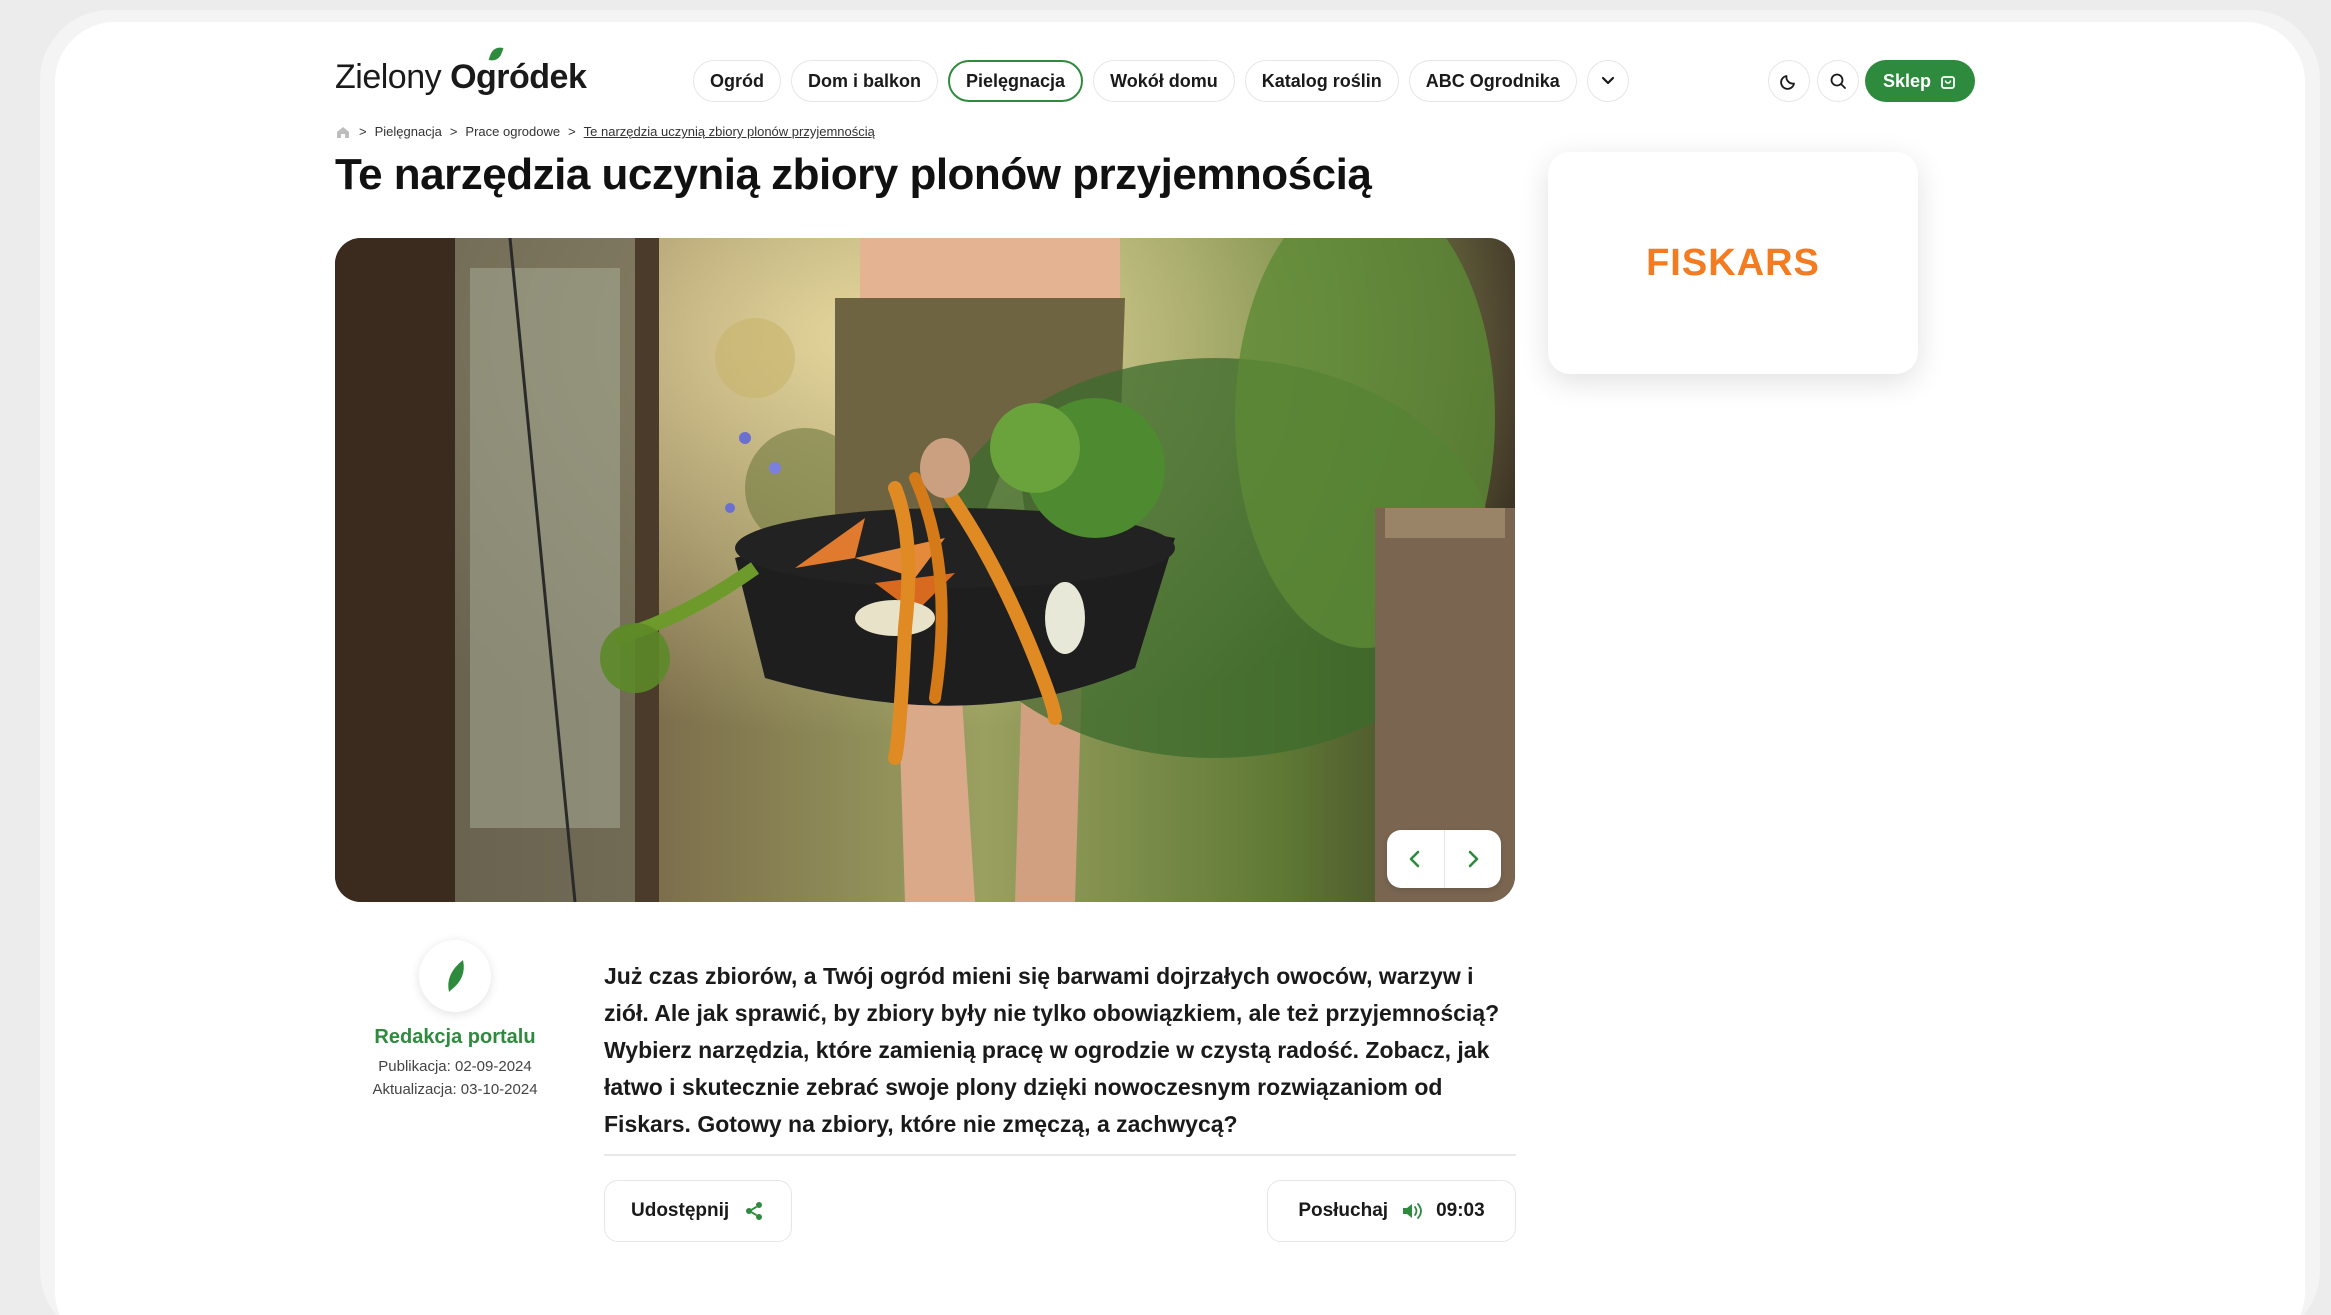 The width and height of the screenshot is (2331, 1315). I want to click on gallery-nav, so click(1444, 859).